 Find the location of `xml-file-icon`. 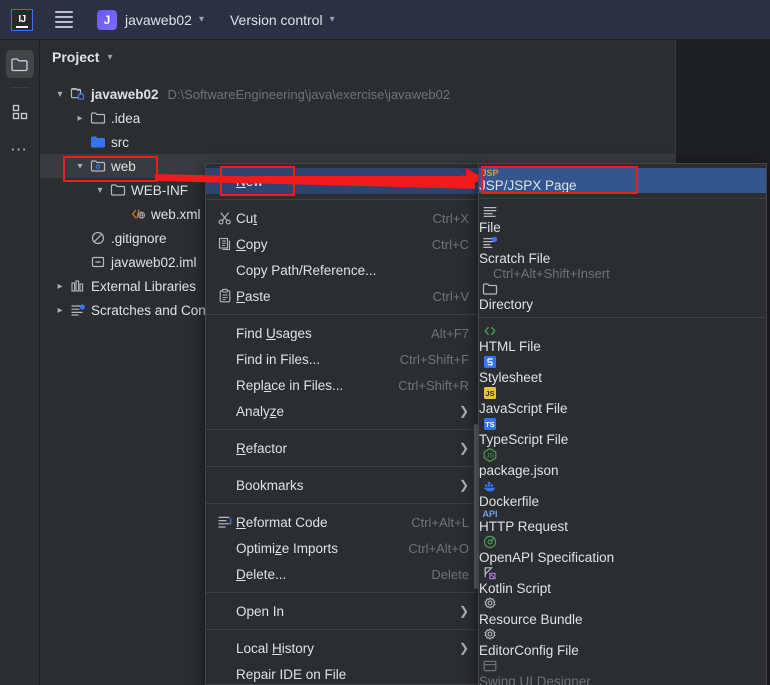

xml-file-icon is located at coordinates (139, 214).